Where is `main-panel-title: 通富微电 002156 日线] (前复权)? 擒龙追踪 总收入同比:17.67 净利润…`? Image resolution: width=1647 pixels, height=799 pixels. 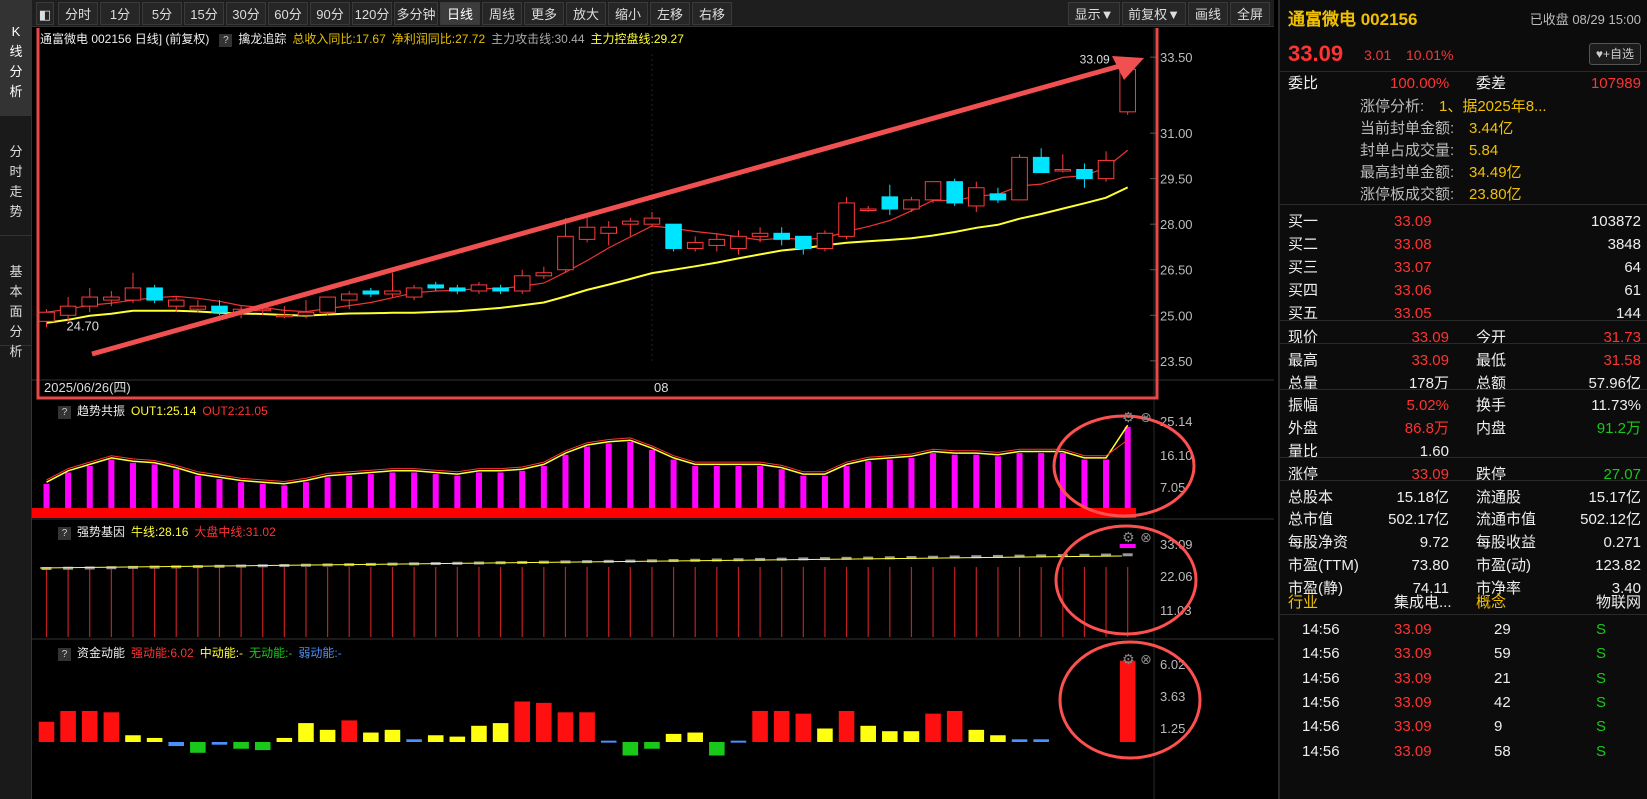
main-panel-title: 通富微电 002156 日线] (前复权)? 擒龙追踪 总收入同比:17.67 净利润… is located at coordinates (368, 38).